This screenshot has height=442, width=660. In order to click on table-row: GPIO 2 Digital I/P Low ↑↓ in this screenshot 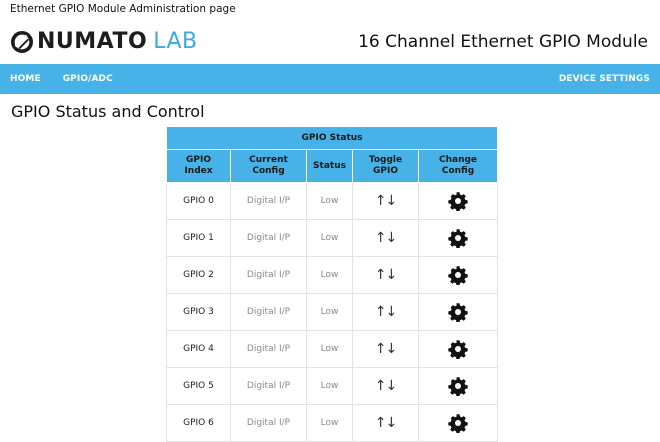, I will do `click(332, 275)`.